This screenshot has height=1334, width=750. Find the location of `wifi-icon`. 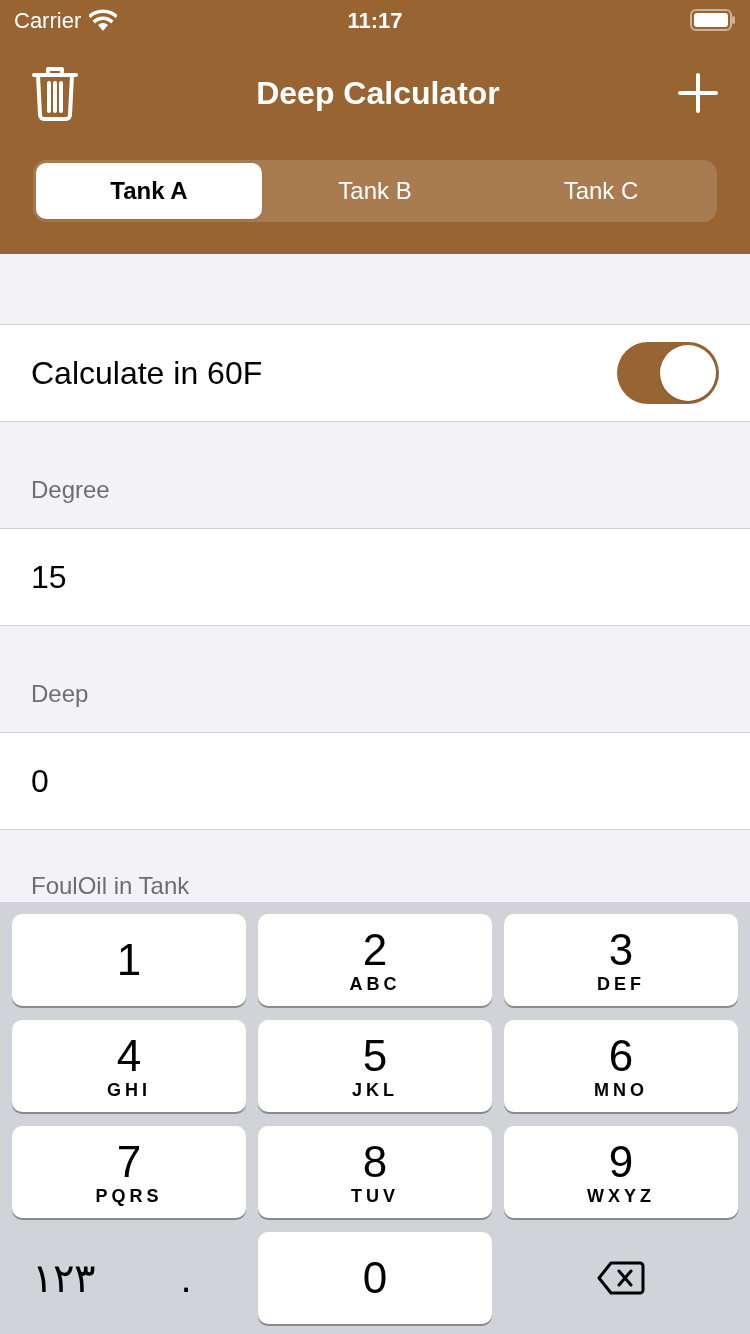

wifi-icon is located at coordinates (103, 20).